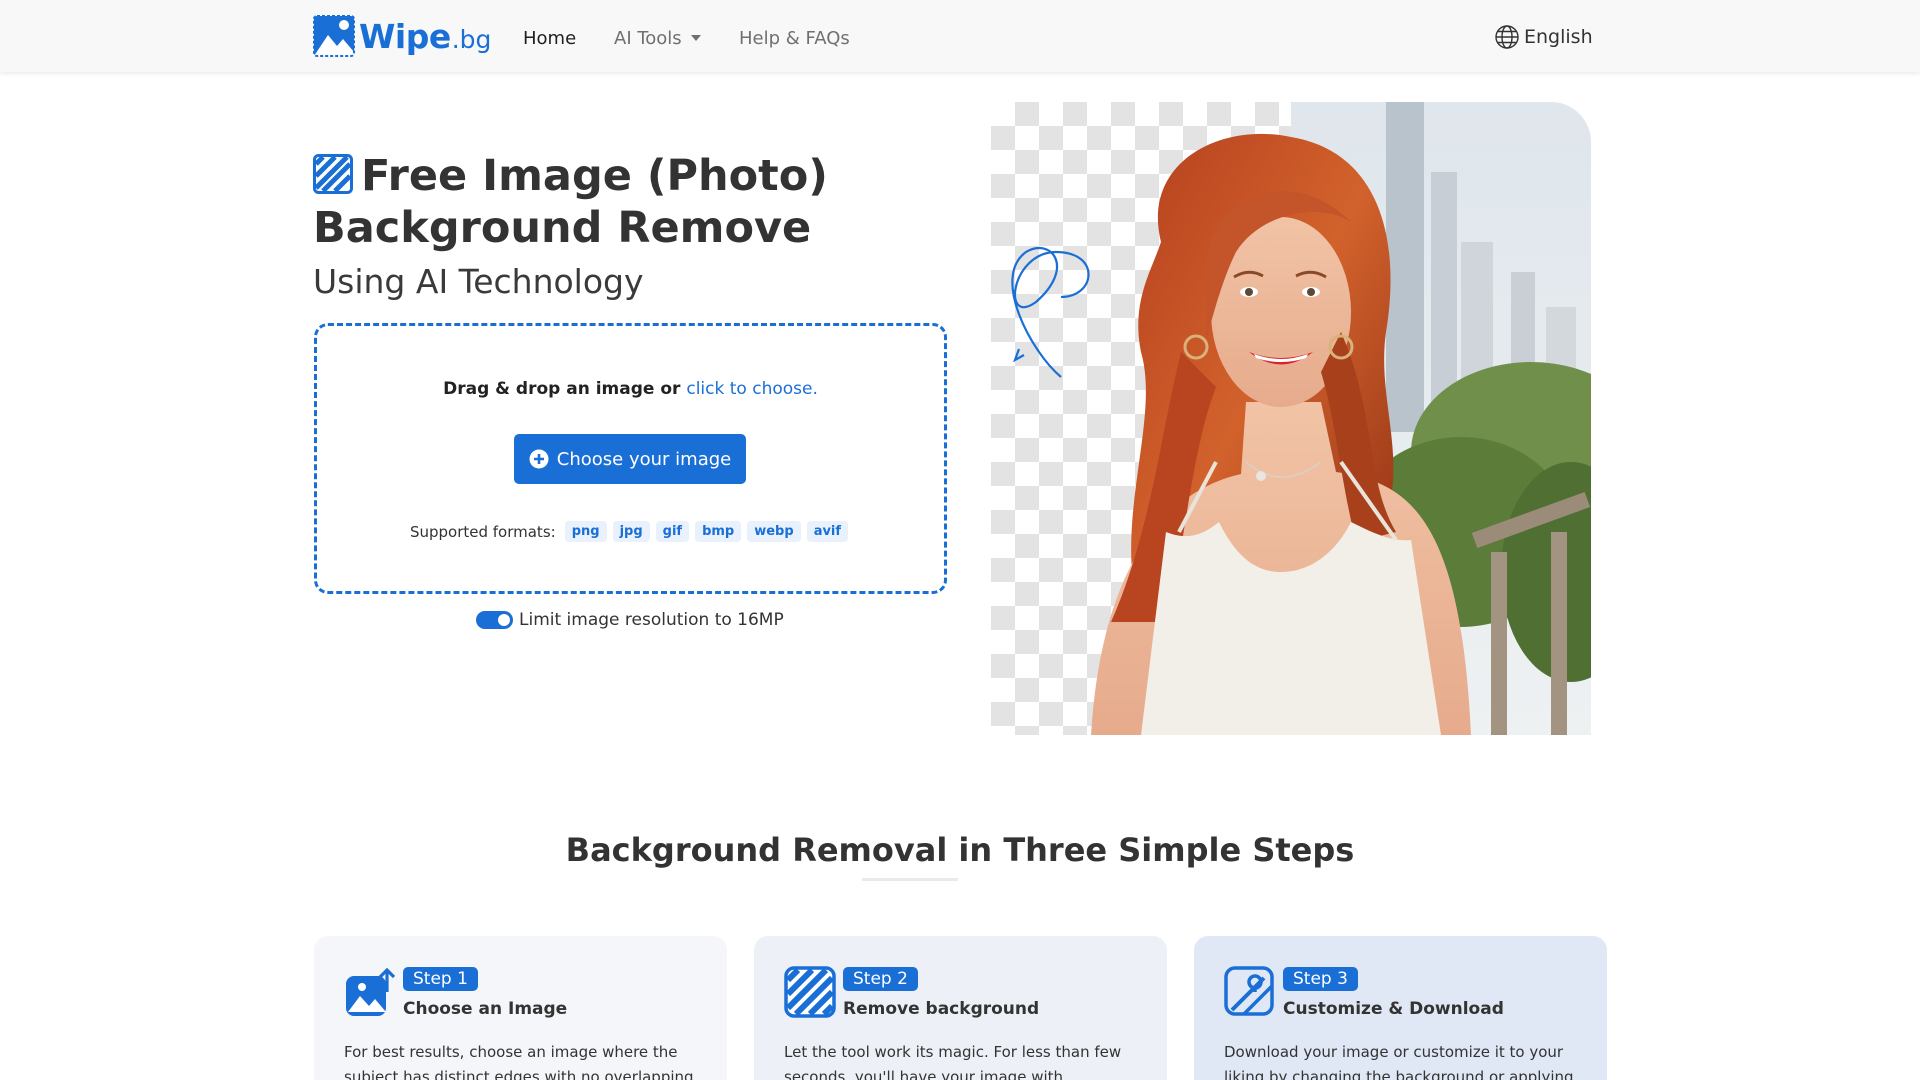 Image resolution: width=1920 pixels, height=1080 pixels. What do you see at coordinates (471, 39) in the screenshot?
I see `brand-tld: .bg` at bounding box center [471, 39].